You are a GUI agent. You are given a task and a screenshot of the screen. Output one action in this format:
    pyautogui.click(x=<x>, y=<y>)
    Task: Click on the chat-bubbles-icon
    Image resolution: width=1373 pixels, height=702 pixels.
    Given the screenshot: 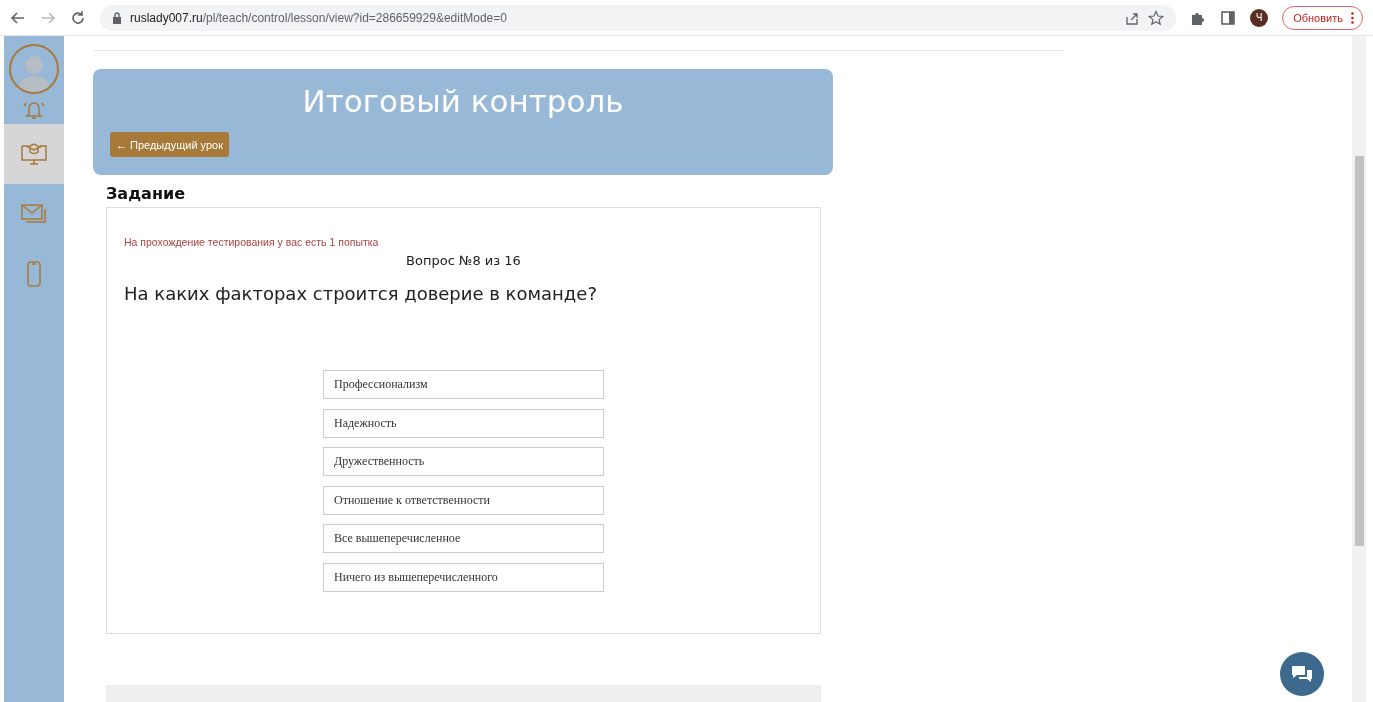 What is the action you would take?
    pyautogui.click(x=1302, y=674)
    